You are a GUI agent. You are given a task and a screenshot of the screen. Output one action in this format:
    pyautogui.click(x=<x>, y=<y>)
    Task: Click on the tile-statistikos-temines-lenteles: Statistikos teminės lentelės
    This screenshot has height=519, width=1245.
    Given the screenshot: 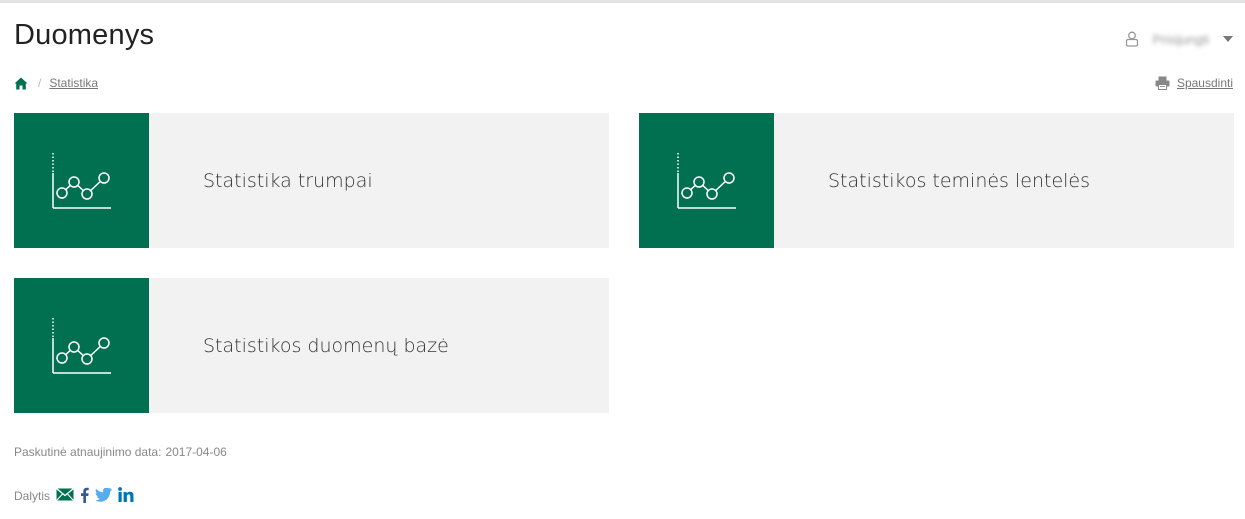 What is the action you would take?
    pyautogui.click(x=936, y=180)
    